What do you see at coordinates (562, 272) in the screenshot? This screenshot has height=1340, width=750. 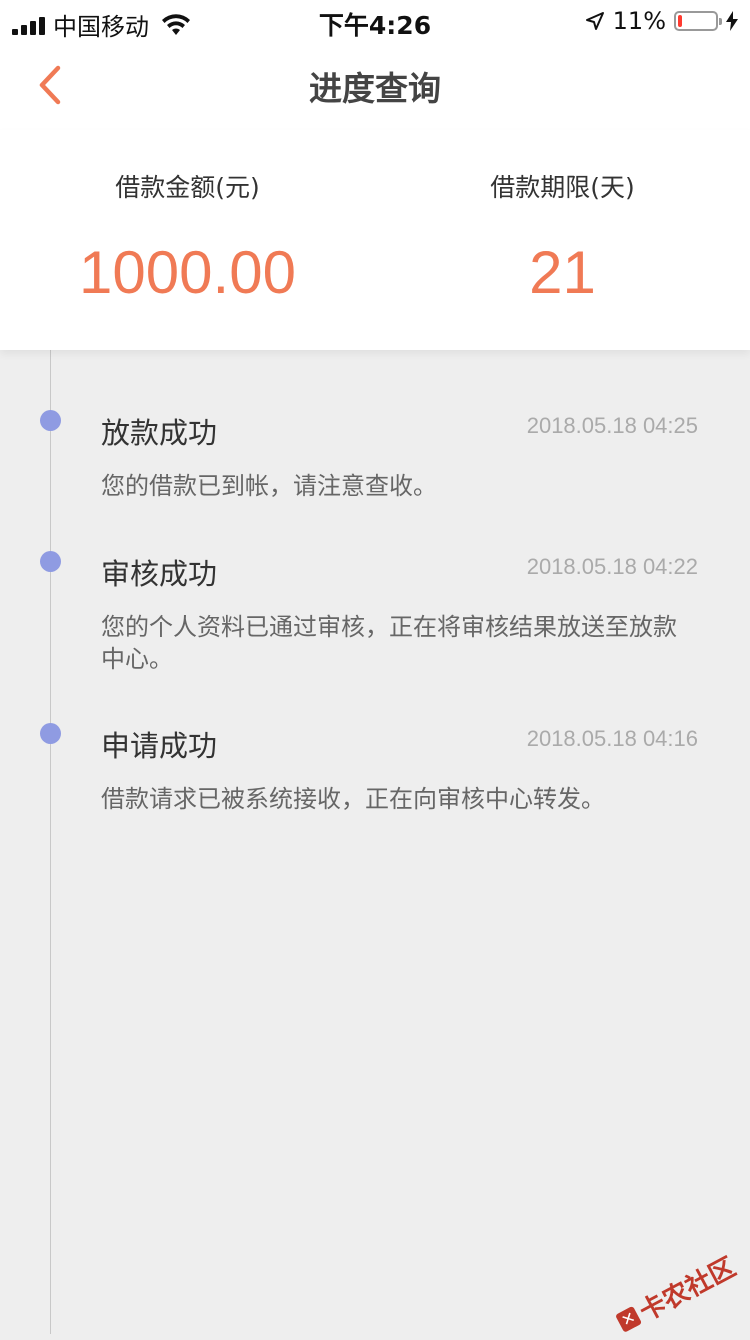 I see `loan-term-value: 21` at bounding box center [562, 272].